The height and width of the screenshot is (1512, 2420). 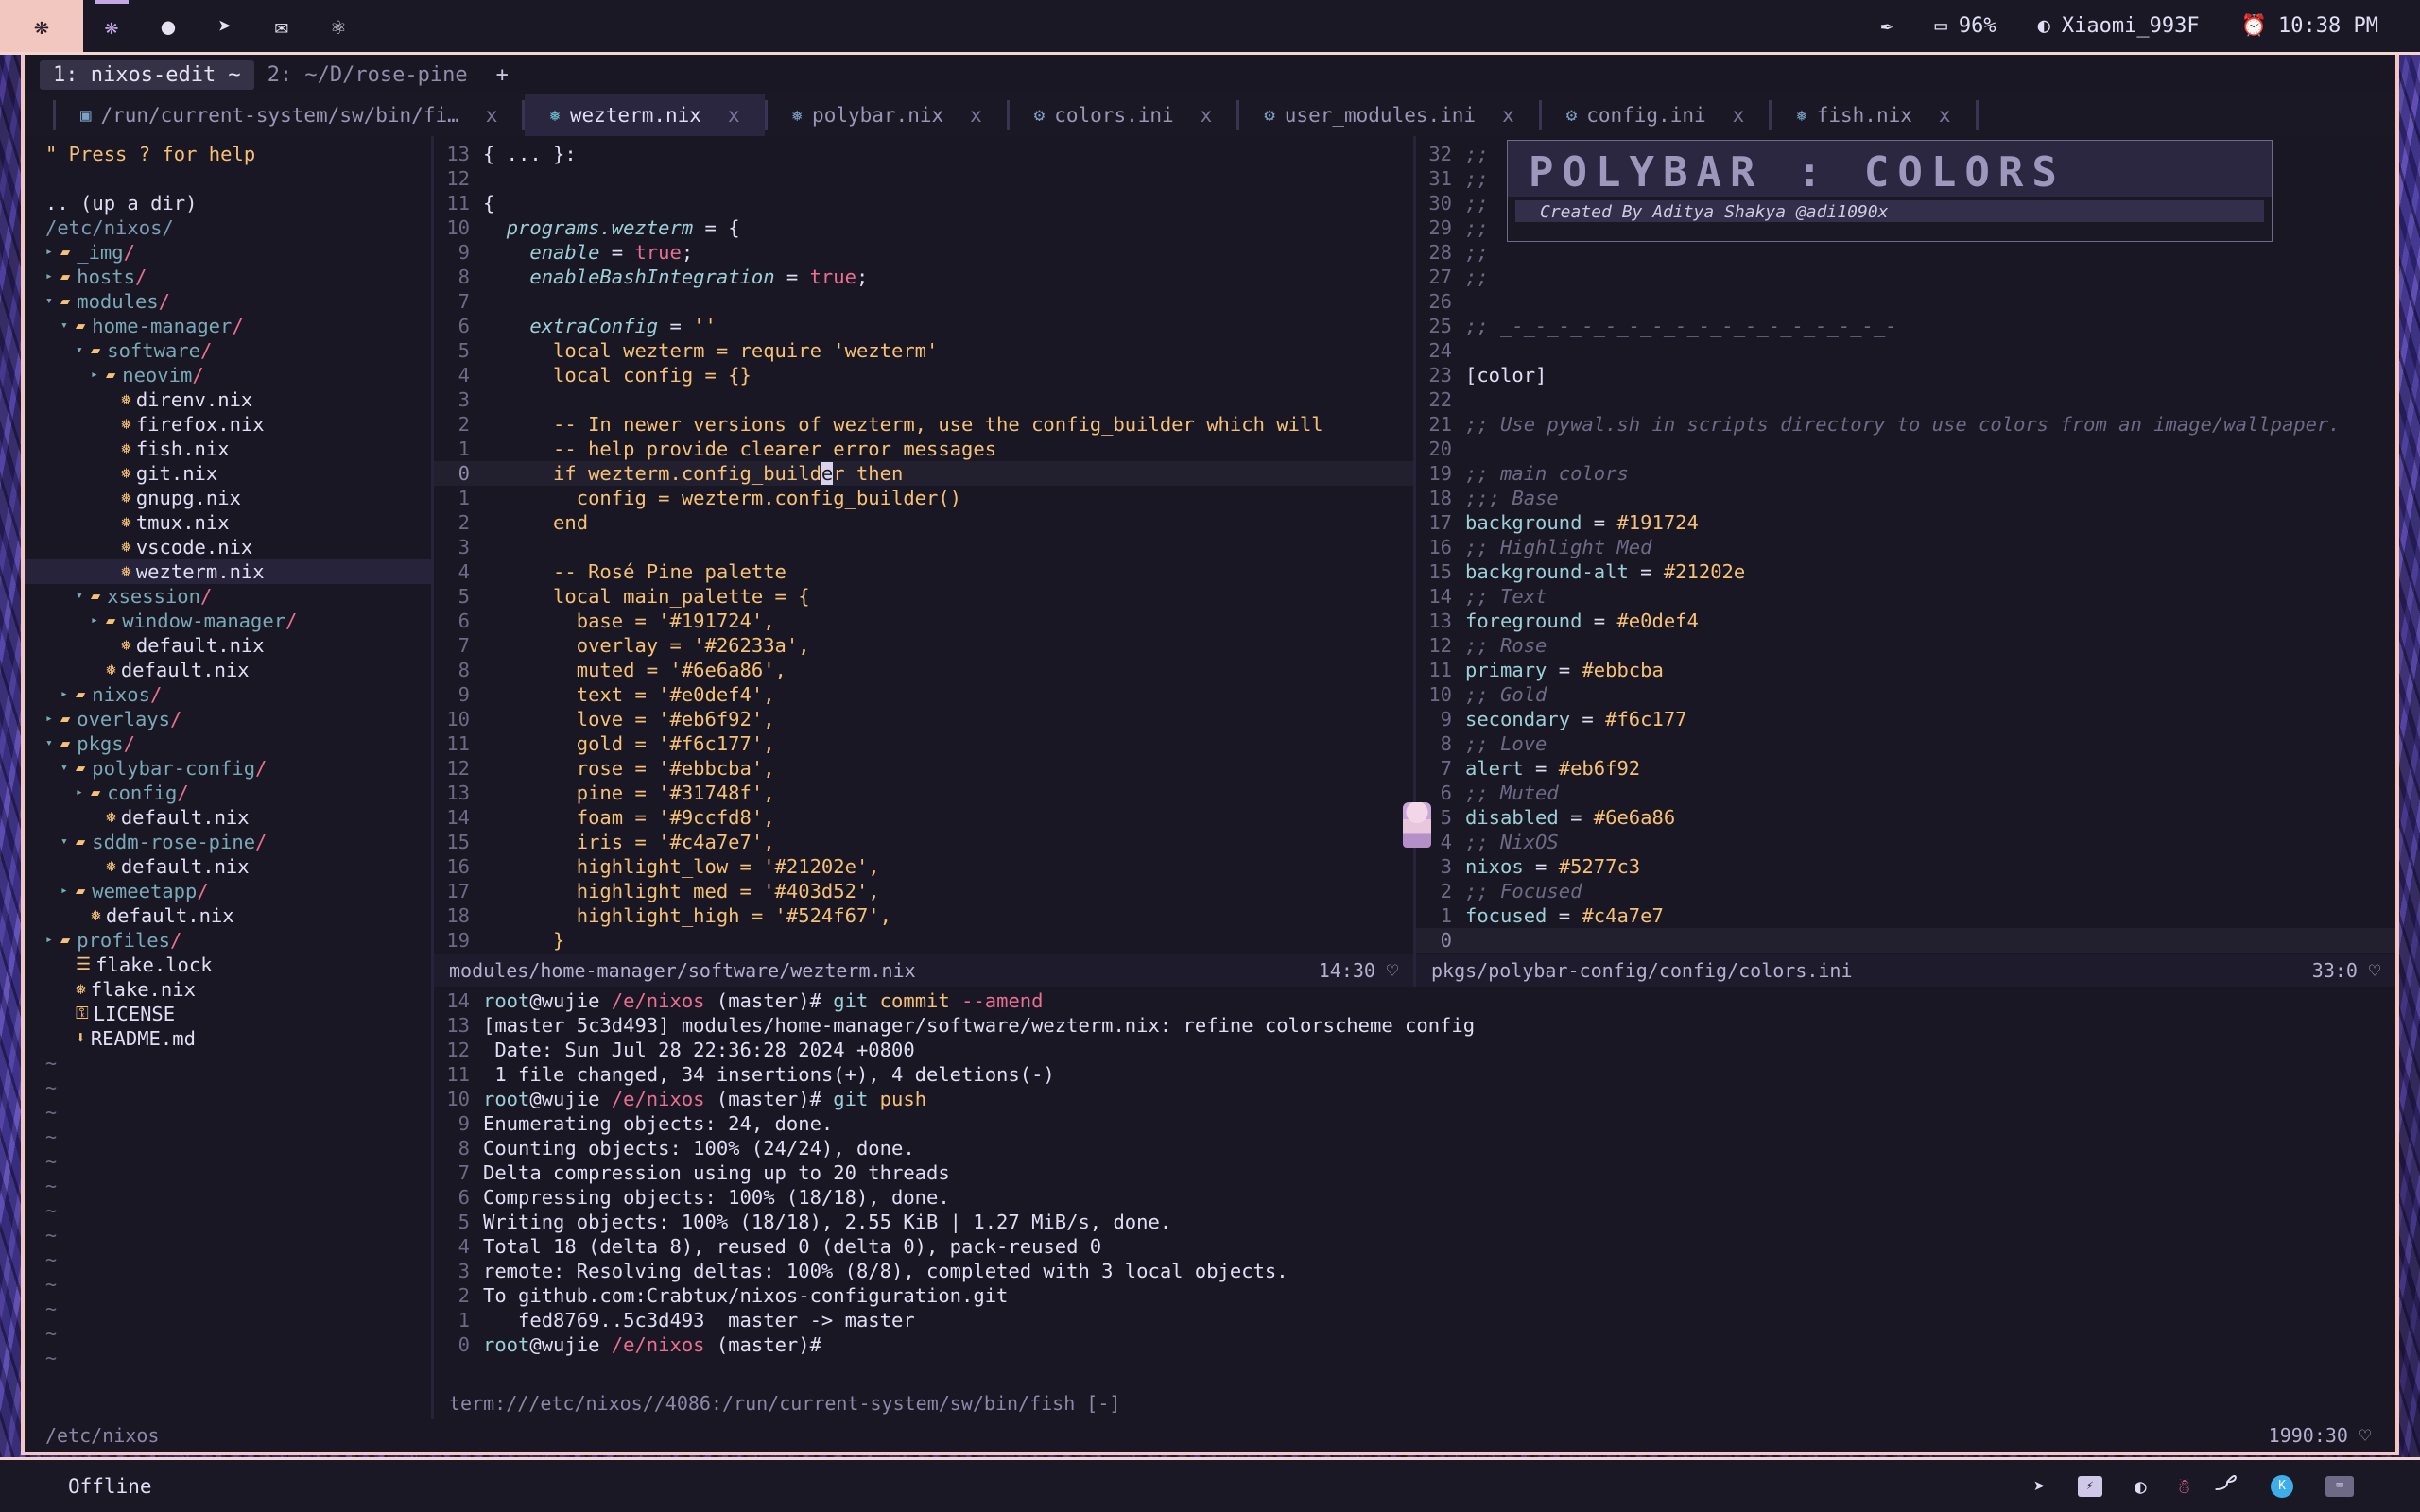 I want to click on tree-item-profiles: ▸ ▰ profiles/, so click(x=238, y=940).